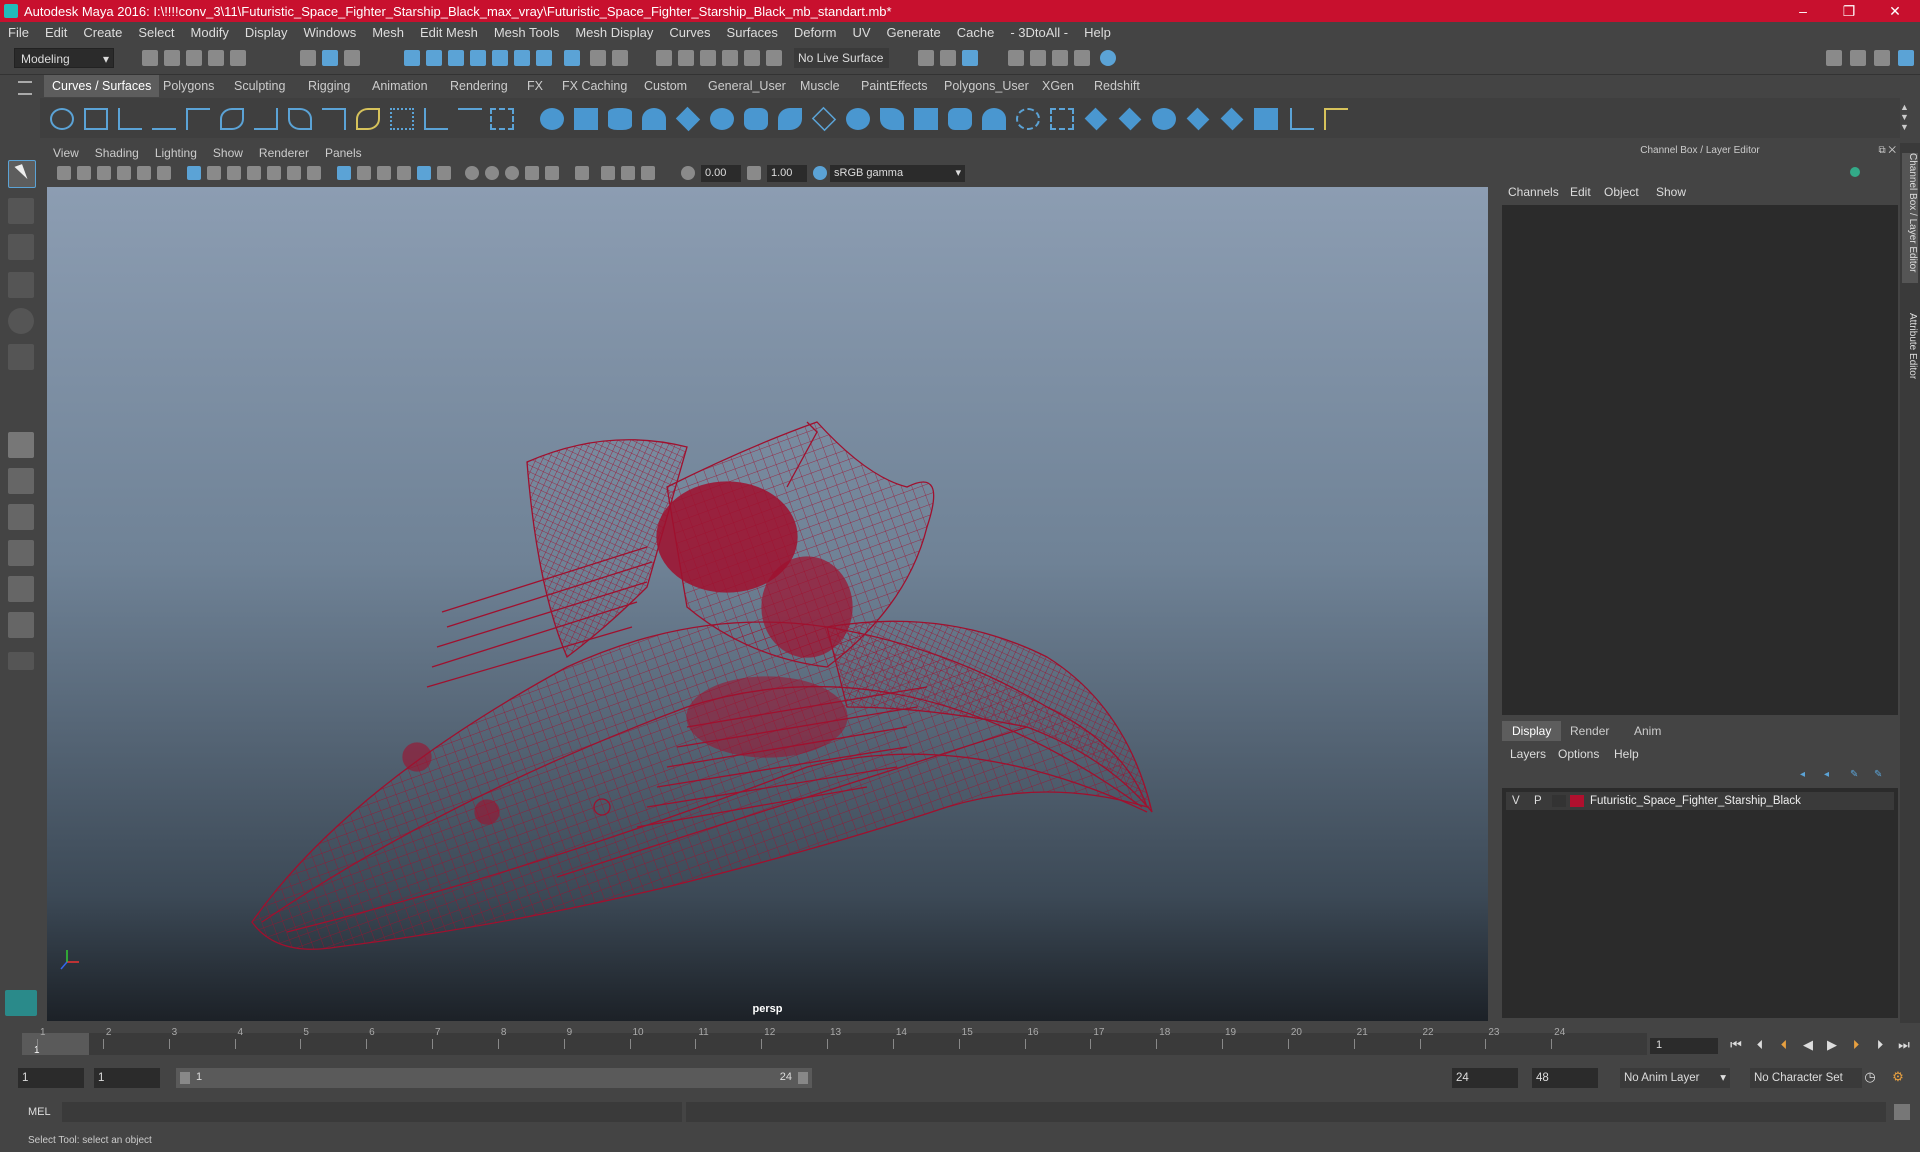 The image size is (1920, 1152). Describe the element at coordinates (434, 58) in the screenshot. I see `snap-curve-icon` at that location.